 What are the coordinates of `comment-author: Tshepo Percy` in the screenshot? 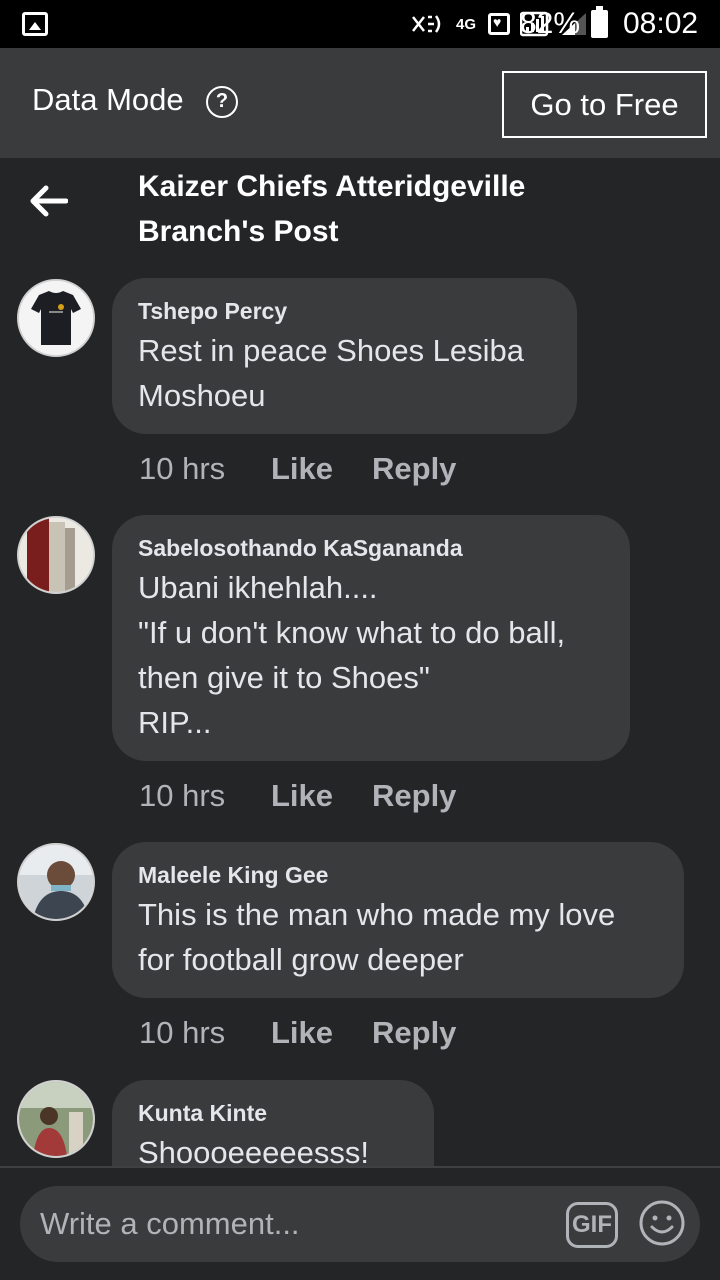 It's located at (344, 311).